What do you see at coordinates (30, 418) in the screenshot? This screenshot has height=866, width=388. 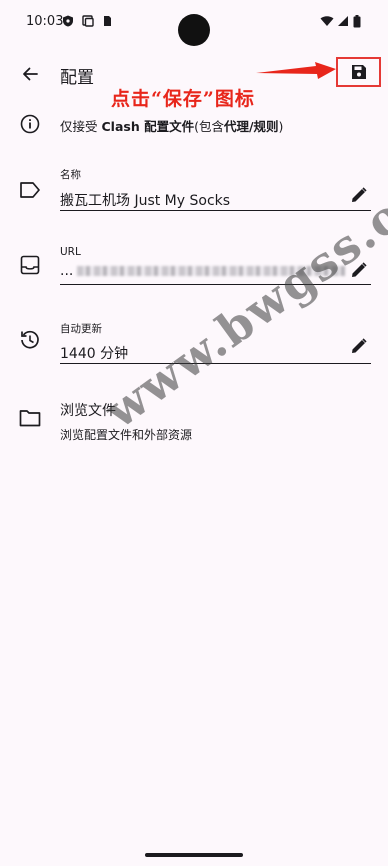 I see `folder-icon` at bounding box center [30, 418].